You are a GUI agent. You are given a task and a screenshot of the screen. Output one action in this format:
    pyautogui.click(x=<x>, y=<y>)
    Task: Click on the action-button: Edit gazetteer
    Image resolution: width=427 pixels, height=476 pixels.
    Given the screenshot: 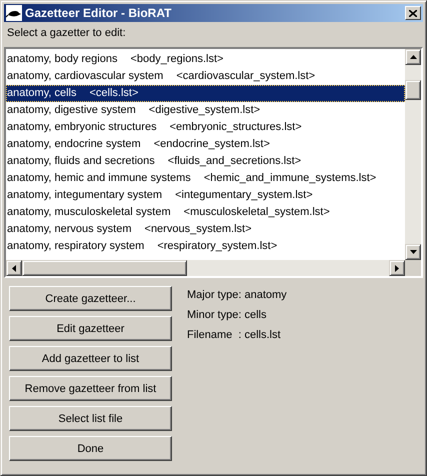 What is the action you would take?
    pyautogui.click(x=90, y=328)
    